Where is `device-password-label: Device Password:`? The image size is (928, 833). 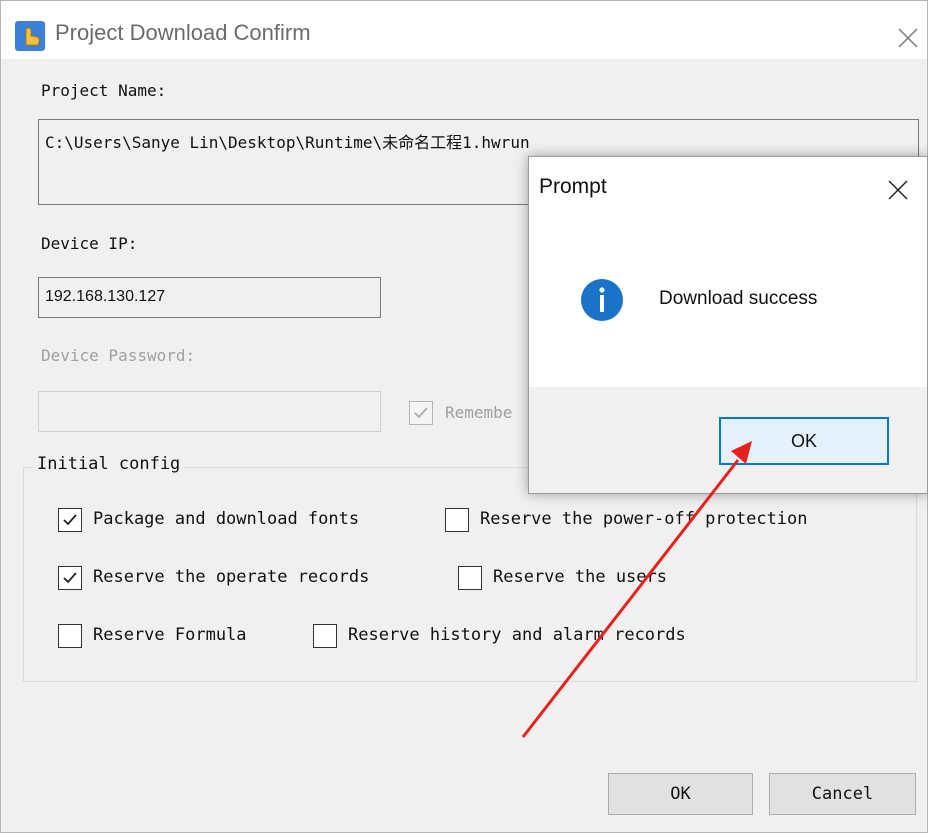
device-password-label: Device Password: is located at coordinates (118, 355).